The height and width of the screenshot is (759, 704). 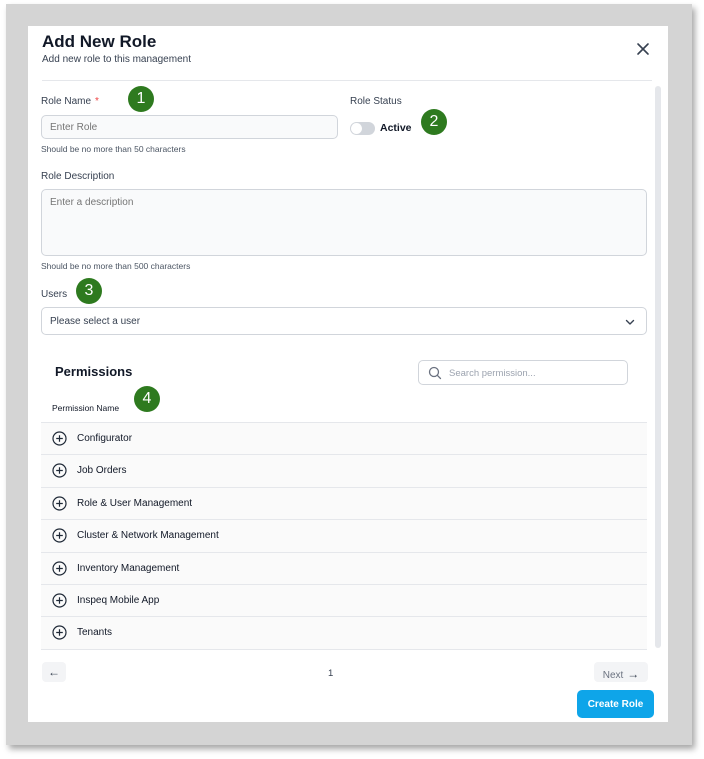 What do you see at coordinates (118, 600) in the screenshot?
I see `permission-row-label: Inspeq Mobile App` at bounding box center [118, 600].